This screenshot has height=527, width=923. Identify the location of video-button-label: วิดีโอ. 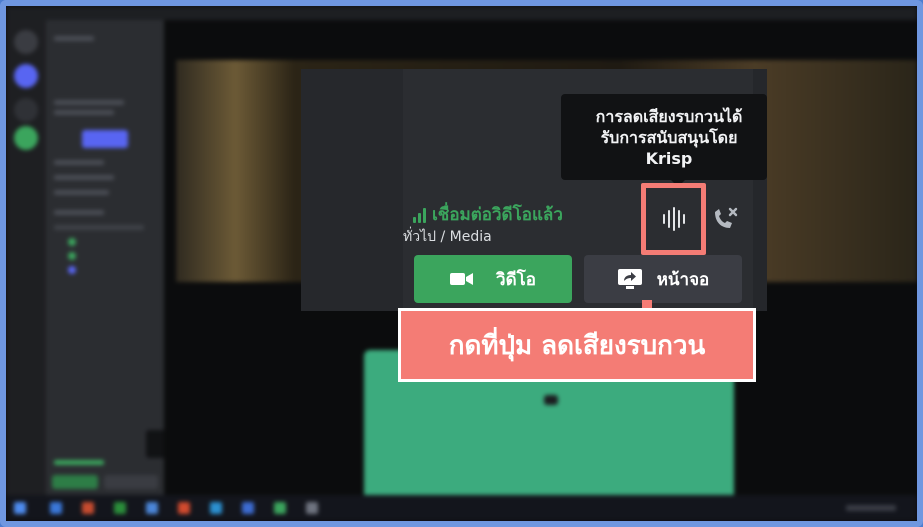
(516, 279).